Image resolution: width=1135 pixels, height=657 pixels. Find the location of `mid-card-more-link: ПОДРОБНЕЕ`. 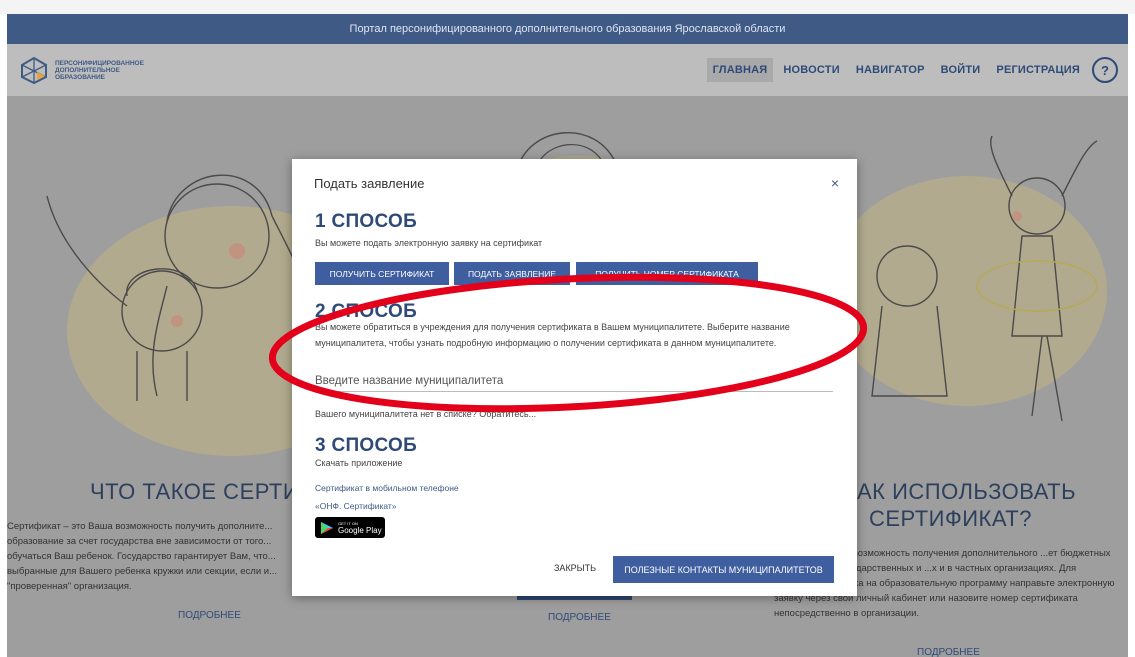

mid-card-more-link: ПОДРОБНЕЕ is located at coordinates (579, 617).